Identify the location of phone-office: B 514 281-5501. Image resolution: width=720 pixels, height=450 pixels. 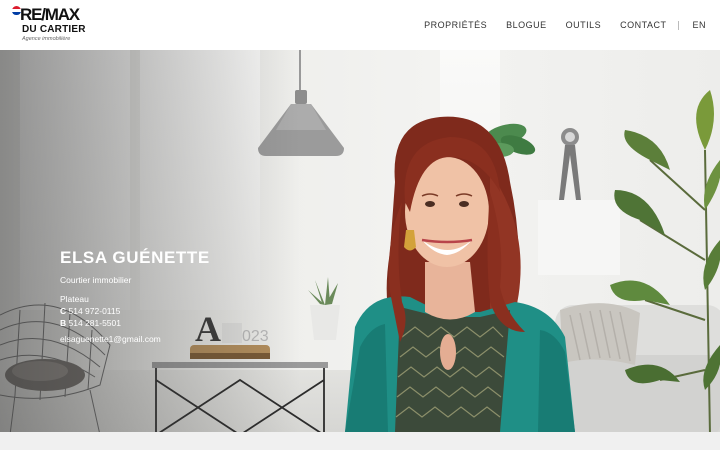
(135, 323).